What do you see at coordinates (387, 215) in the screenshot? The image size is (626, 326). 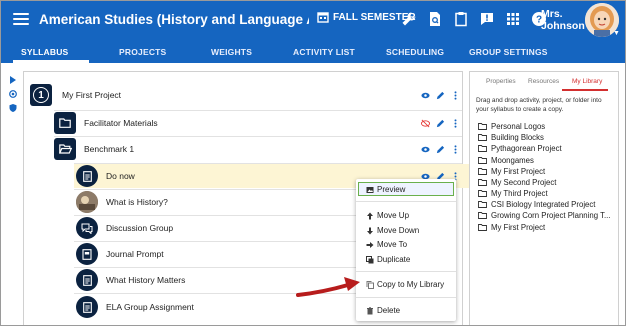 I see `menu-item-move-up: Move Up` at bounding box center [387, 215].